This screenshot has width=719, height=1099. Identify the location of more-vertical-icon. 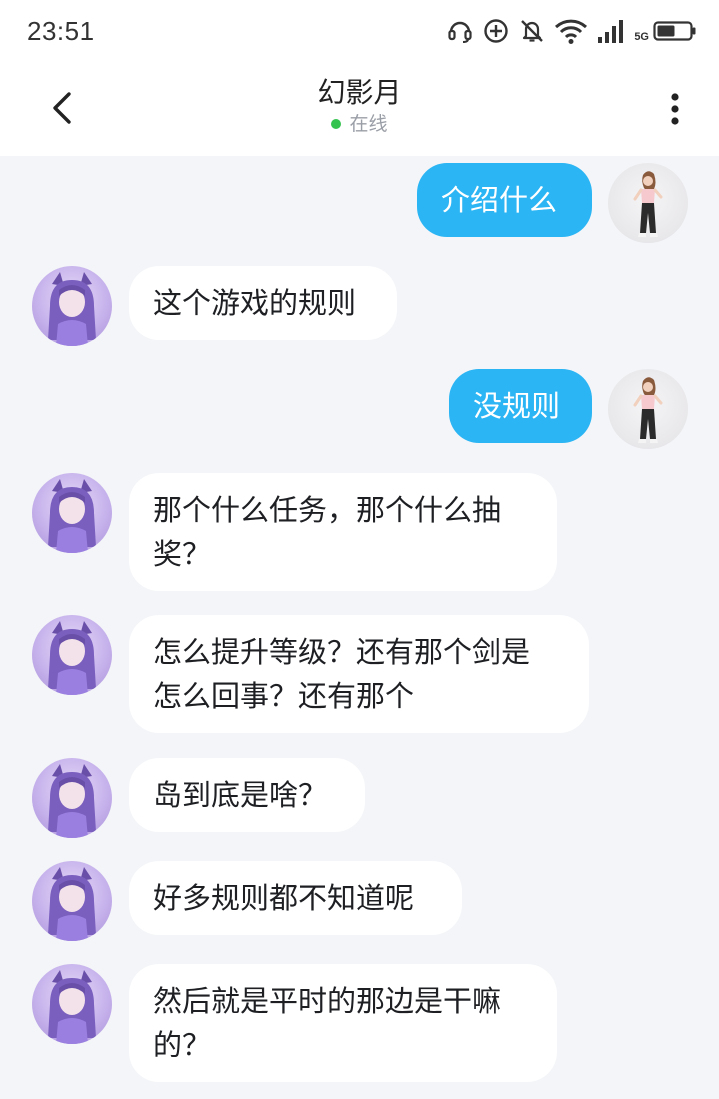
(675, 109).